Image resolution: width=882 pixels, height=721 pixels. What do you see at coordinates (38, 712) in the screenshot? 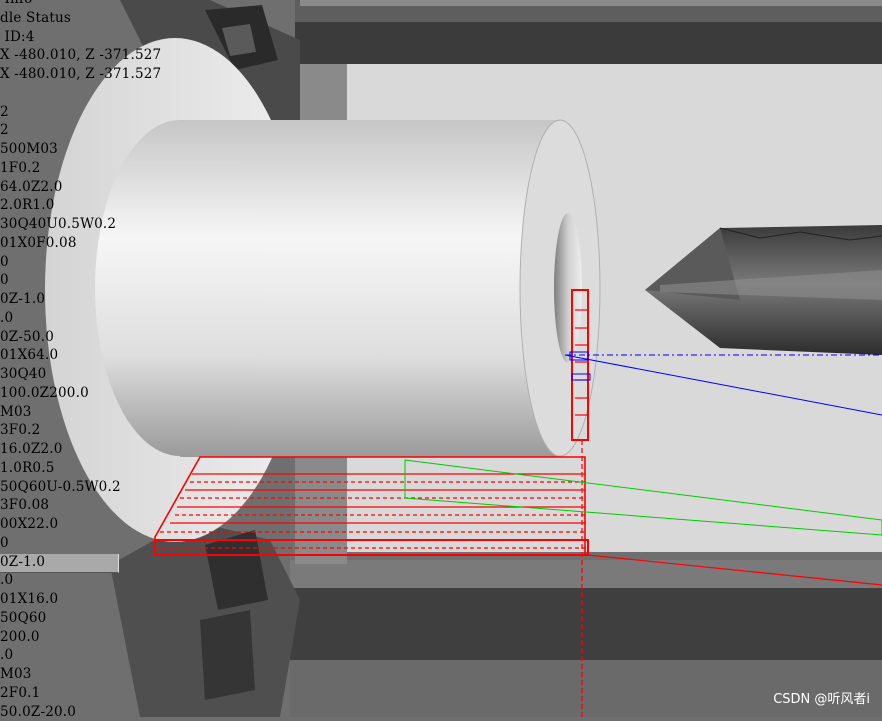
I see `nc-code-line: 50.0Z-20.0` at bounding box center [38, 712].